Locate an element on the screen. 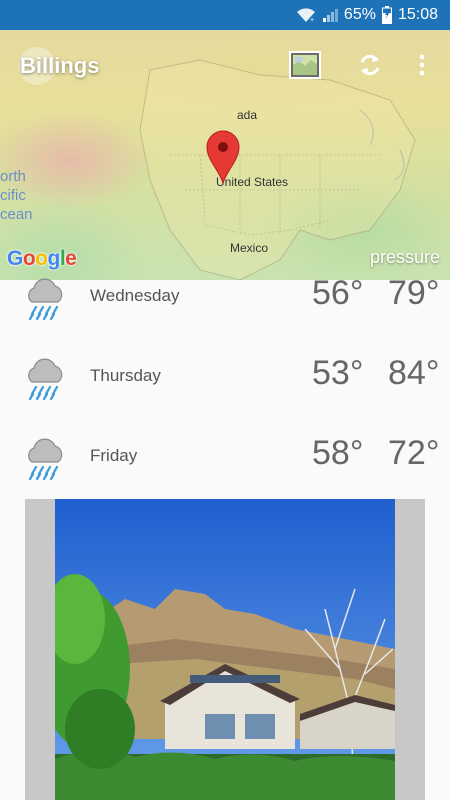  forecast-row-friday: Friday 58° 72° is located at coordinates (225, 460).